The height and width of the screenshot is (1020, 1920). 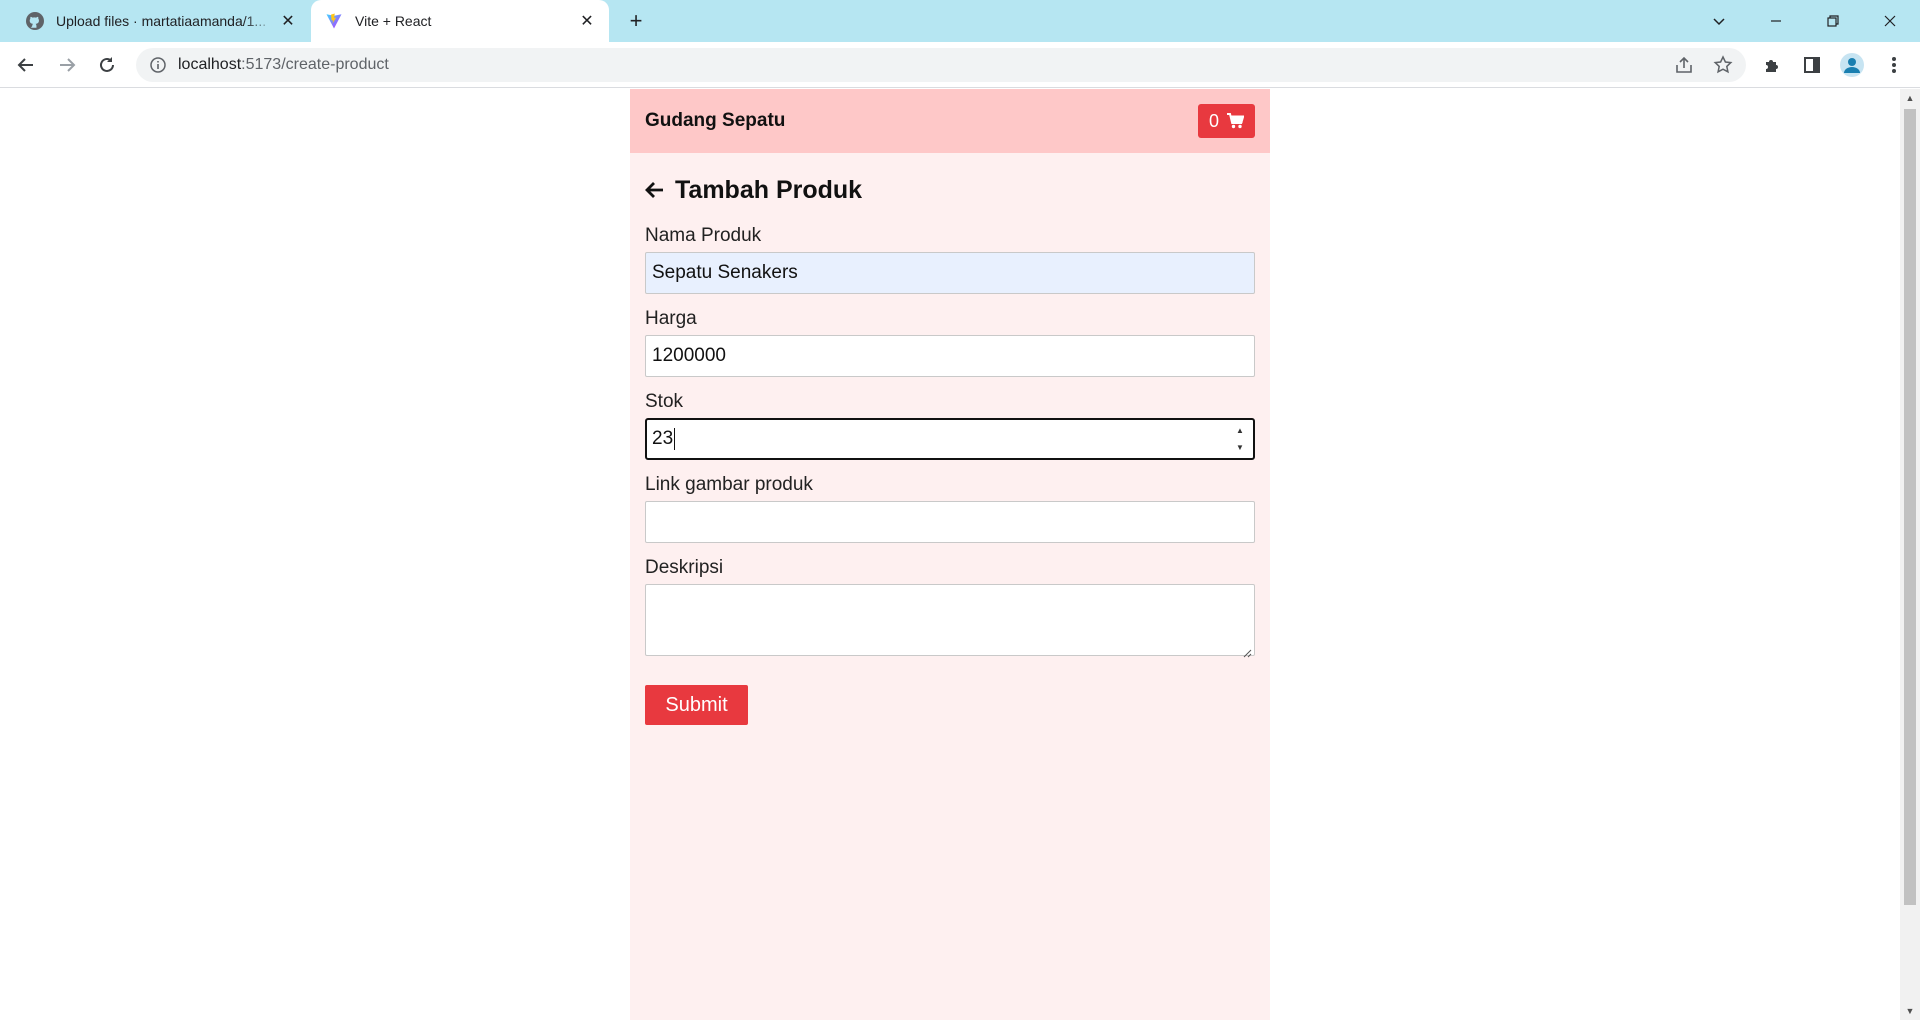 I want to click on back-arrow-icon, so click(x=655, y=190).